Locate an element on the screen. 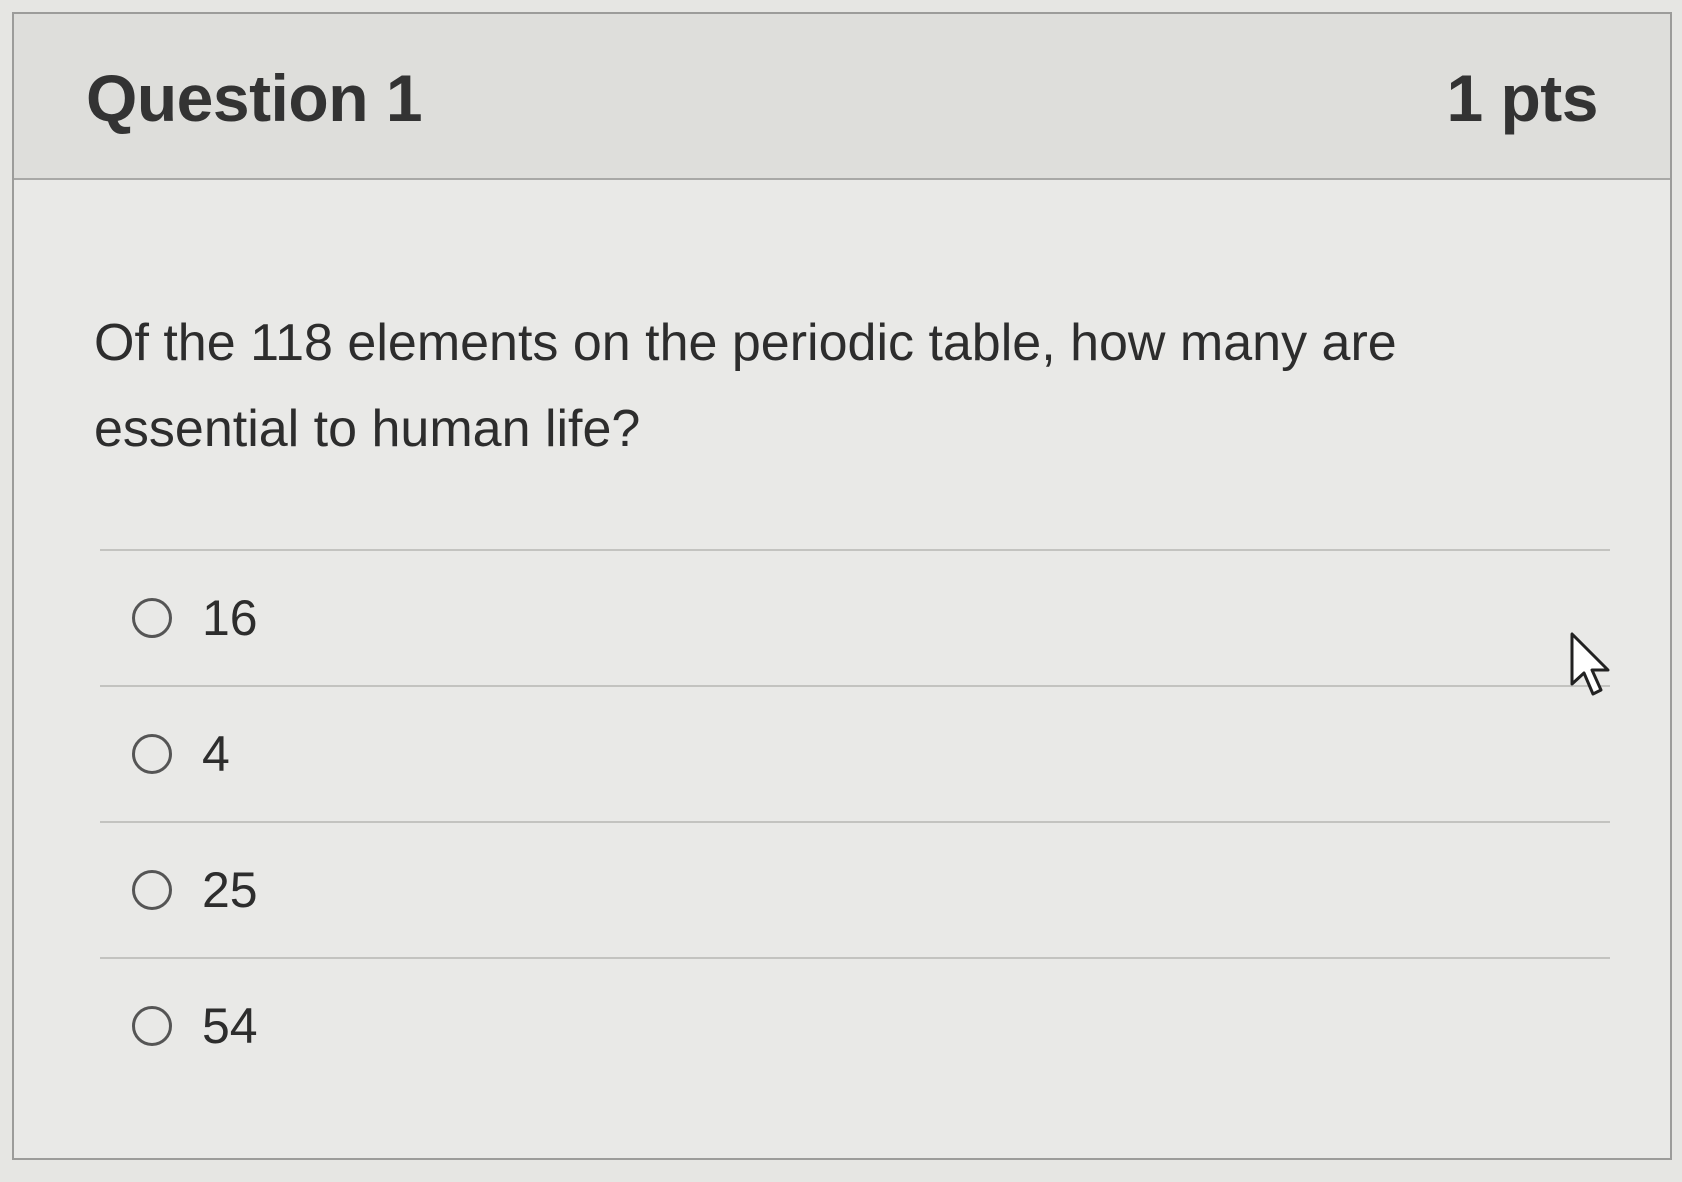 The image size is (1682, 1182). answer-label: 25 is located at coordinates (230, 890).